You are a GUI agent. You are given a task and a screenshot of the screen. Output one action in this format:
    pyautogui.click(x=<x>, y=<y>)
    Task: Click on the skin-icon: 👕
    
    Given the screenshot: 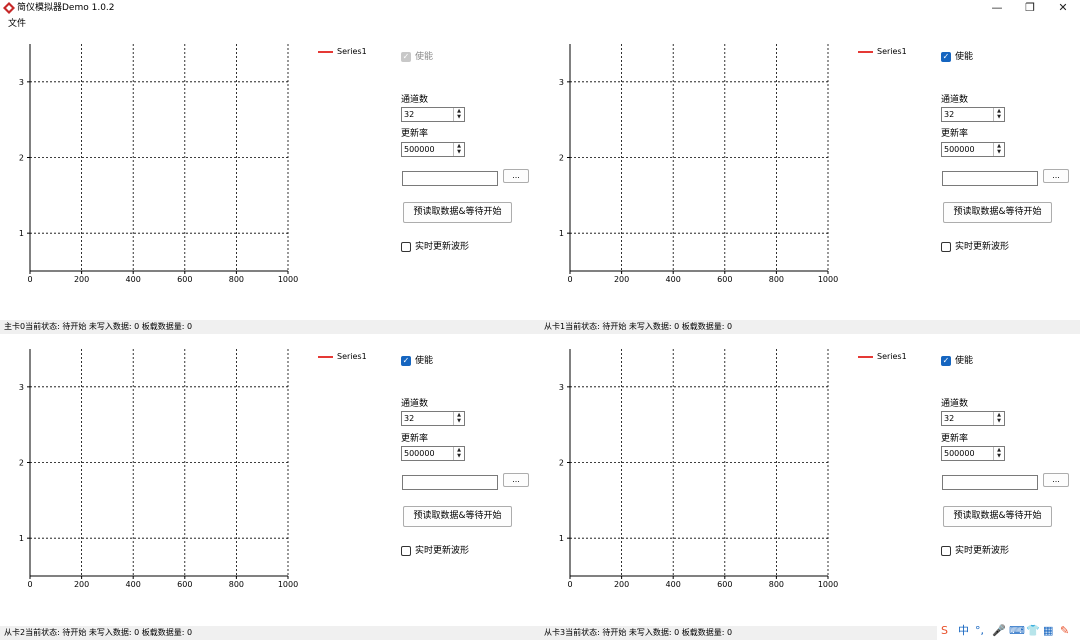 What is the action you would take?
    pyautogui.click(x=1033, y=631)
    